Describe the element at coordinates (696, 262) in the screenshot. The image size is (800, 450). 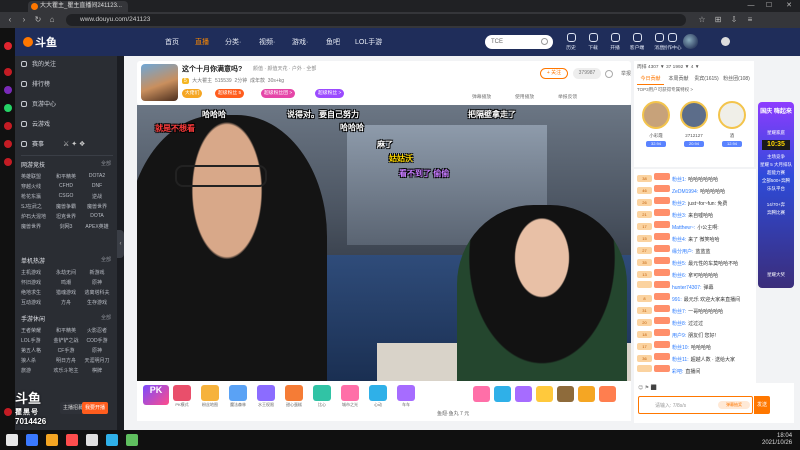
I see `chat-message: 35 粉丝5: 最元性的车莫哈哈不哈` at that location.